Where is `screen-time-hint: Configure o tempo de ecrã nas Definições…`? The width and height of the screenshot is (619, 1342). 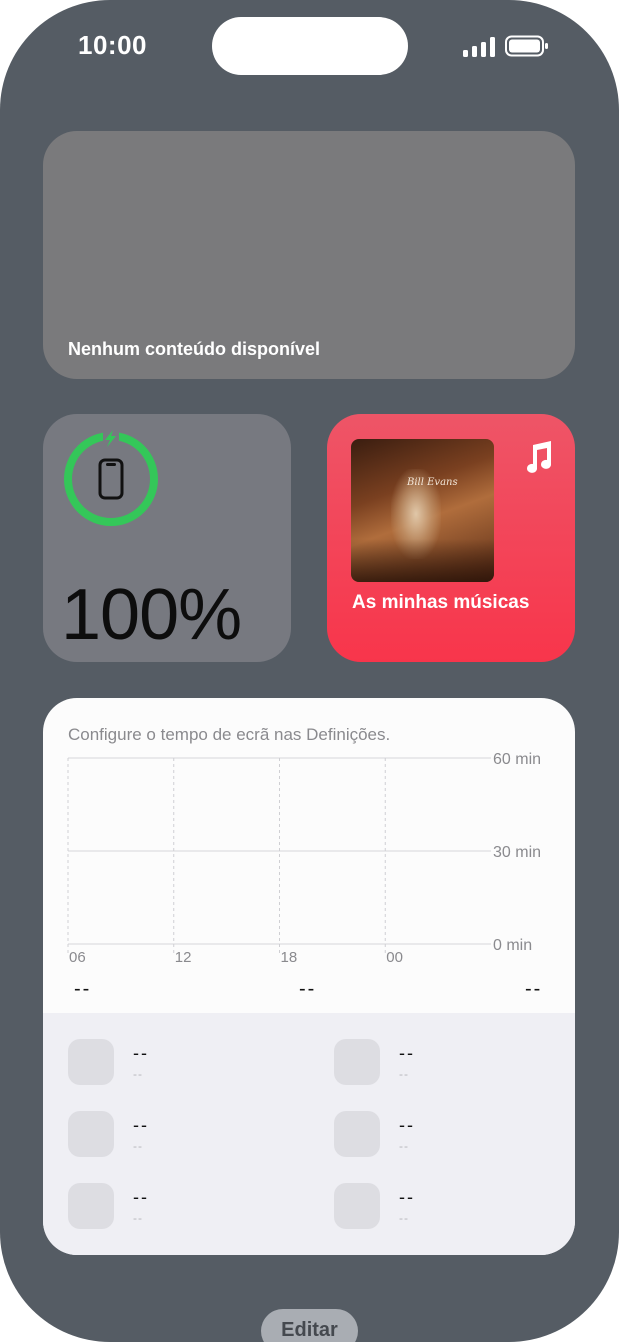 screen-time-hint: Configure o tempo de ecrã nas Definições… is located at coordinates (229, 734).